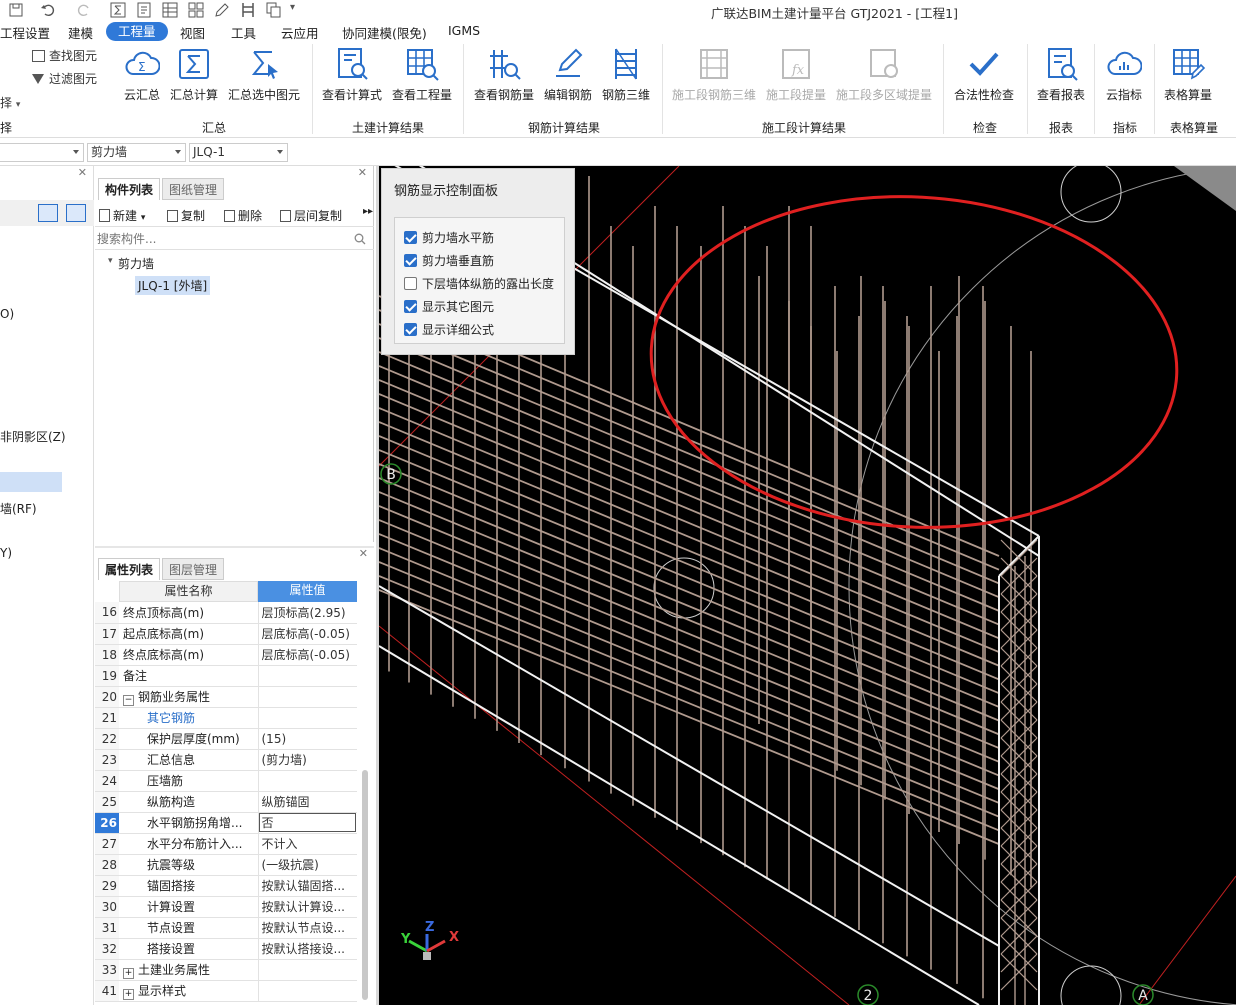 This screenshot has height=1005, width=1236. Describe the element at coordinates (226, 991) in the screenshot. I see `property-row: 41 + 显示样式` at that location.